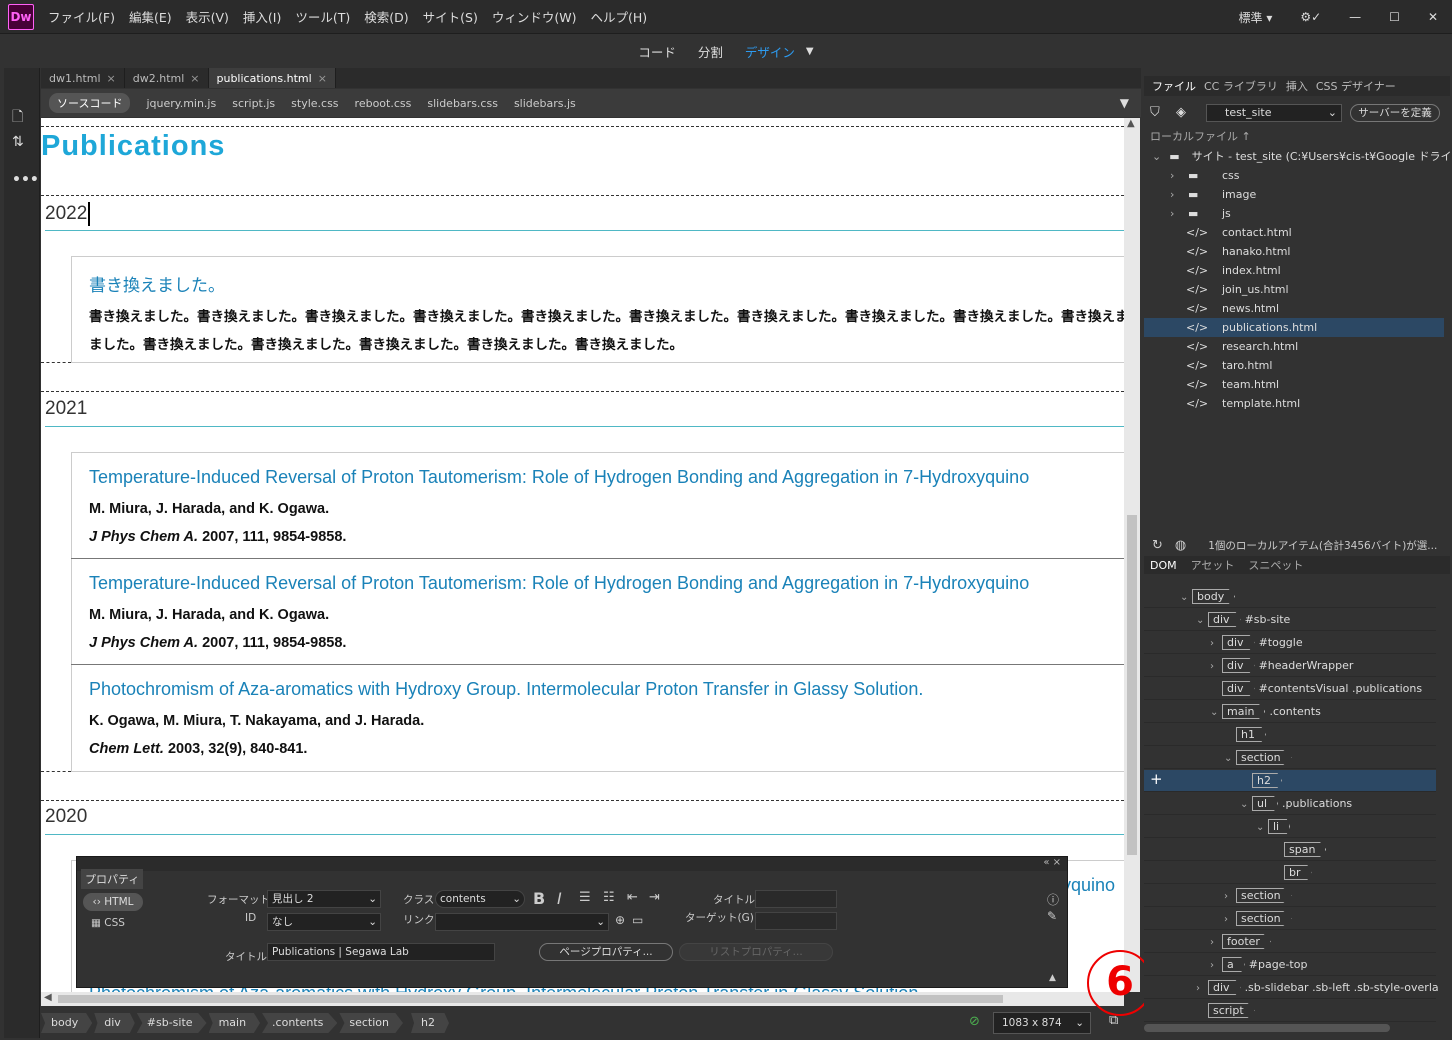  I want to click on dom-node: ⌄ section, so click(1290, 758).